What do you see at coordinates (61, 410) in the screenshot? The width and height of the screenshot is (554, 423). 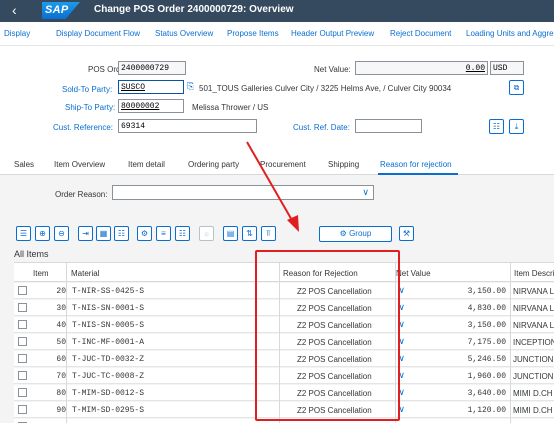 I see `item-number: 90` at bounding box center [61, 410].